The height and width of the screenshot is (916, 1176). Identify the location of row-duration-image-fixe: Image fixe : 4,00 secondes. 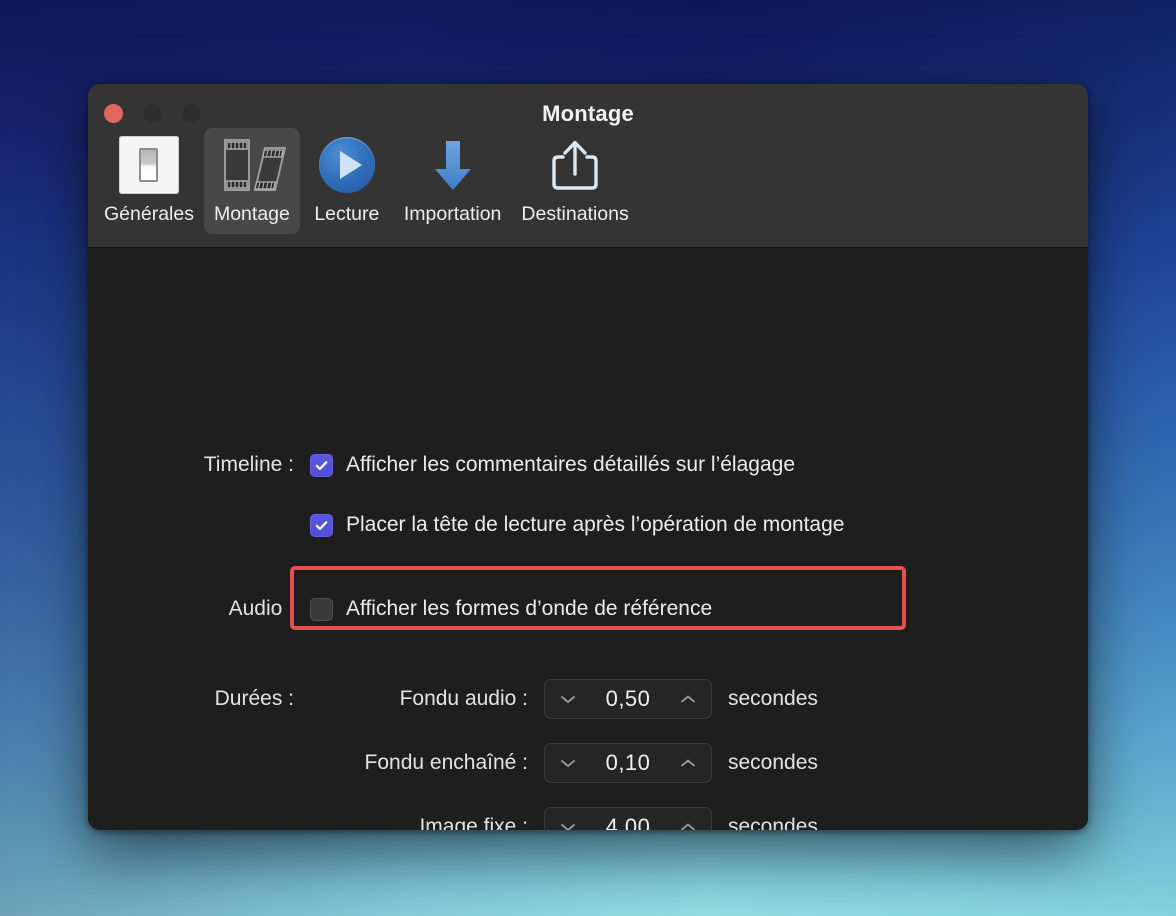
(453, 818).